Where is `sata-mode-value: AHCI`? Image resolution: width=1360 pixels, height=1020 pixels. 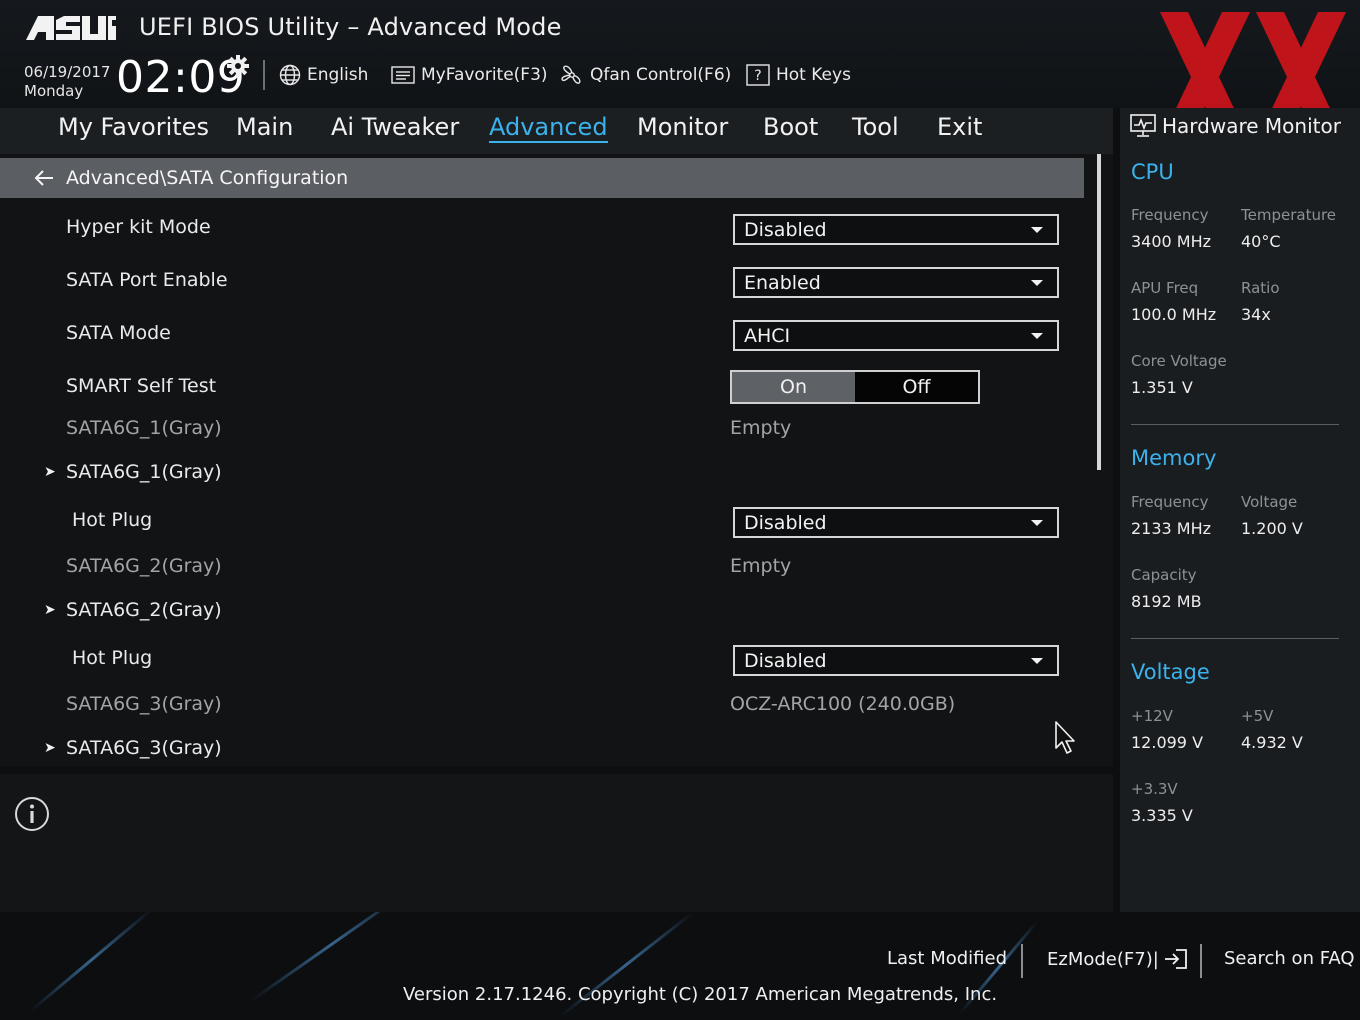
sata-mode-value: AHCI is located at coordinates (767, 336).